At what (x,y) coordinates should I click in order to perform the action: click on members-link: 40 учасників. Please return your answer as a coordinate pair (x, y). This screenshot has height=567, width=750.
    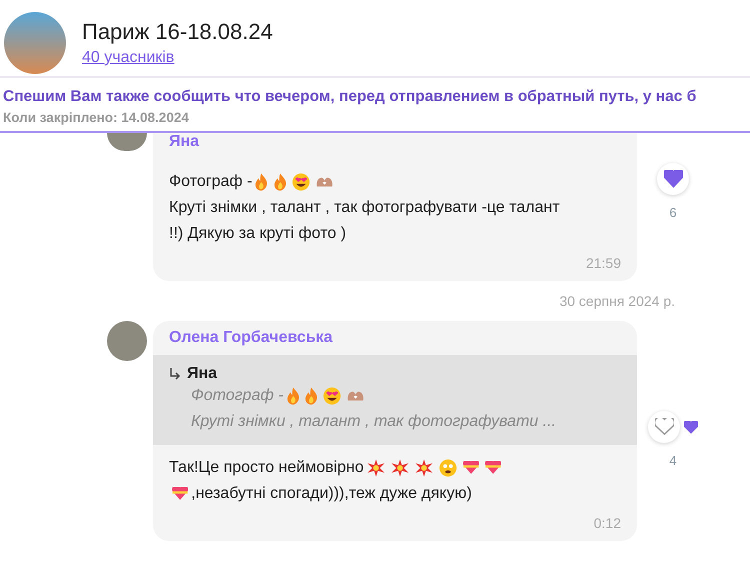
    Looking at the image, I should click on (177, 58).